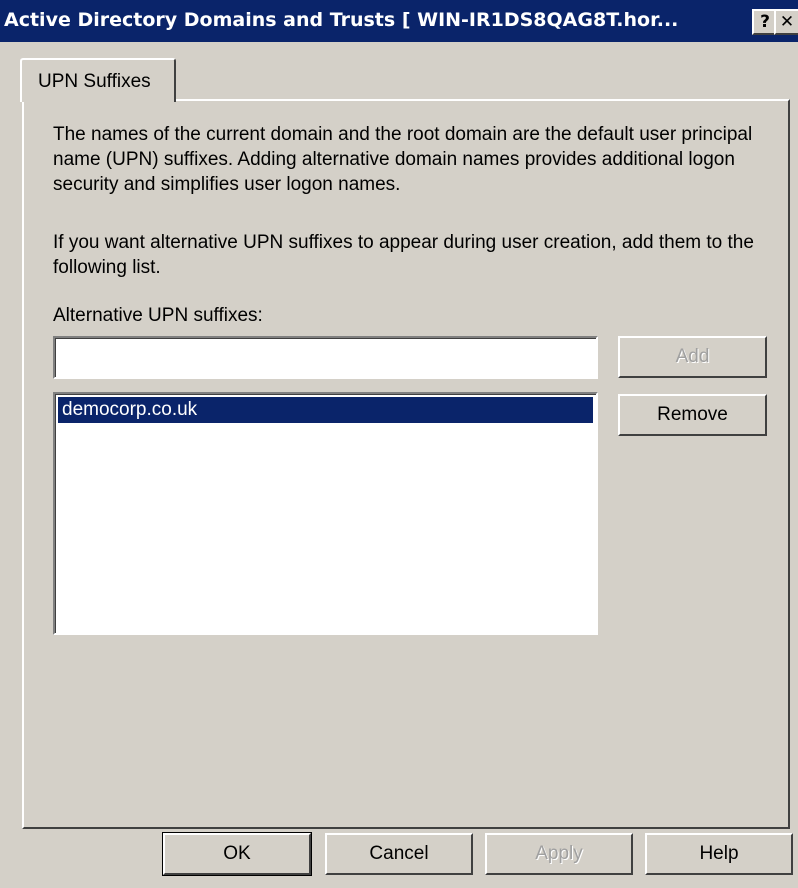 This screenshot has width=798, height=888. I want to click on suffix-input, so click(325, 357).